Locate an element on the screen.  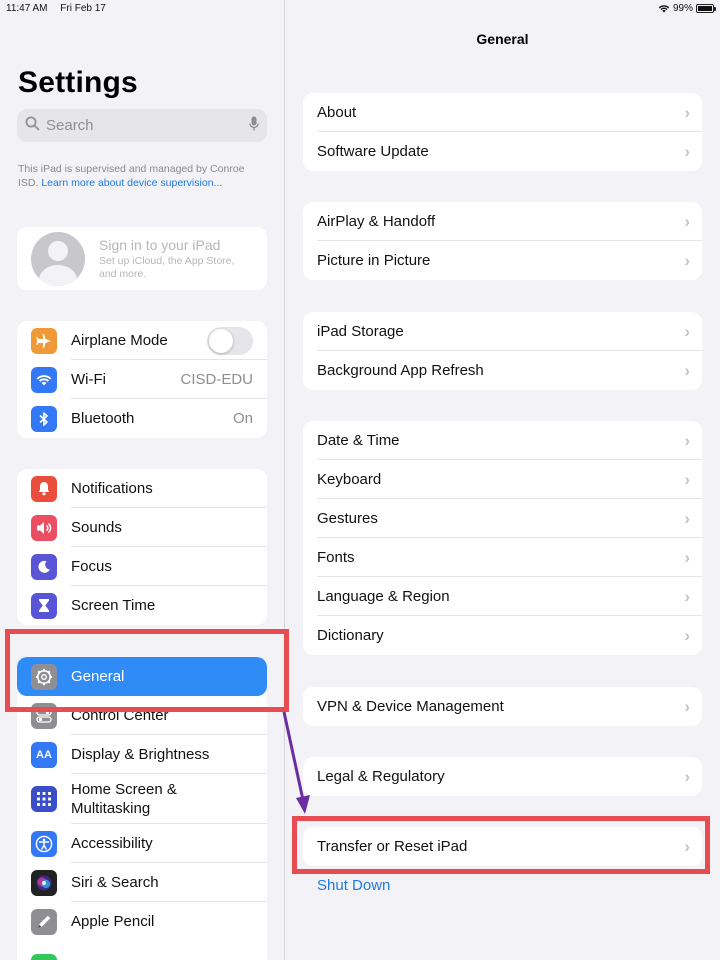
sidebar-item-airplane-mode: Airplane Mode is located at coordinates (142, 340).